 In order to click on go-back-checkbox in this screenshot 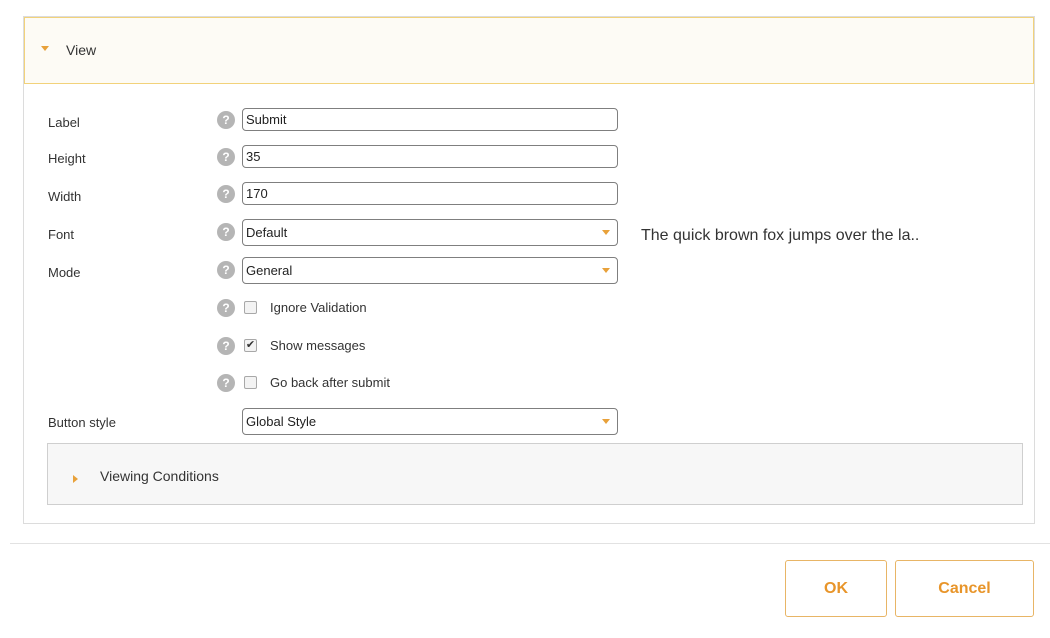, I will do `click(250, 382)`.